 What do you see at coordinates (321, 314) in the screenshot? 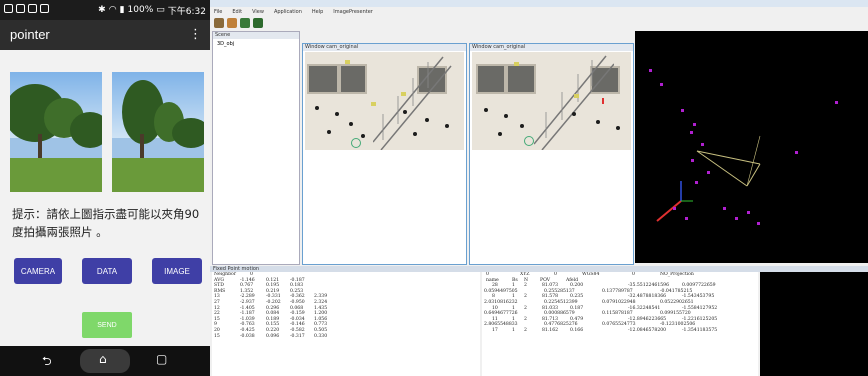
I see `table-cell: 1.200` at bounding box center [321, 314].